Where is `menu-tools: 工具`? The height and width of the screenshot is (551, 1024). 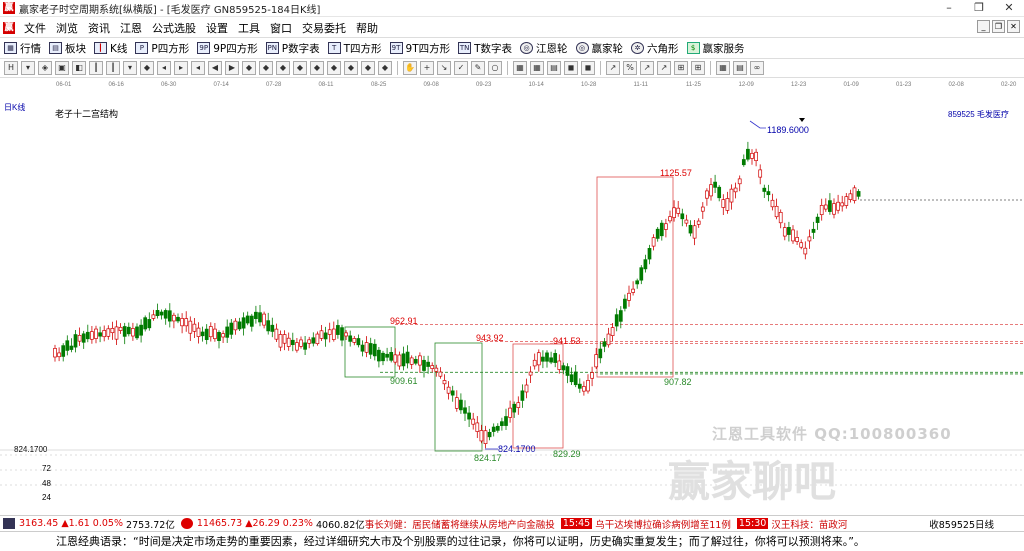 menu-tools: 工具 is located at coordinates (249, 28).